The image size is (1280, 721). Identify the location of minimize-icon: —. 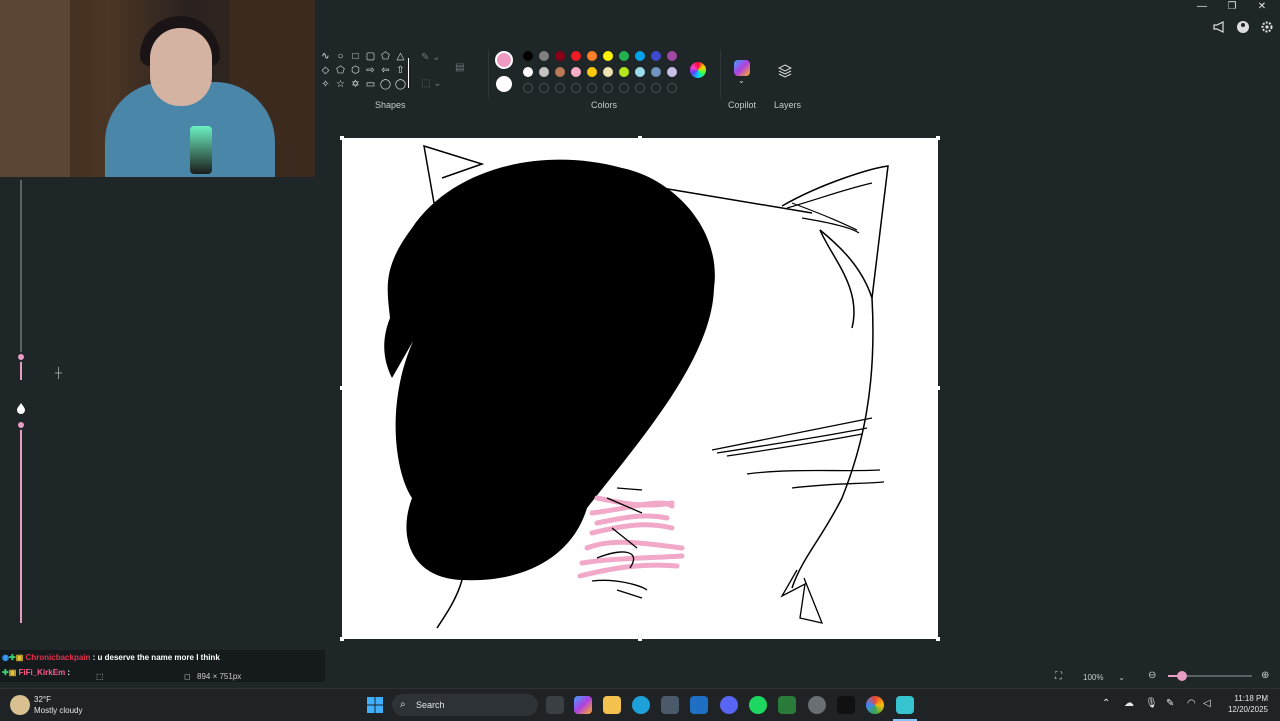
(1202, 7).